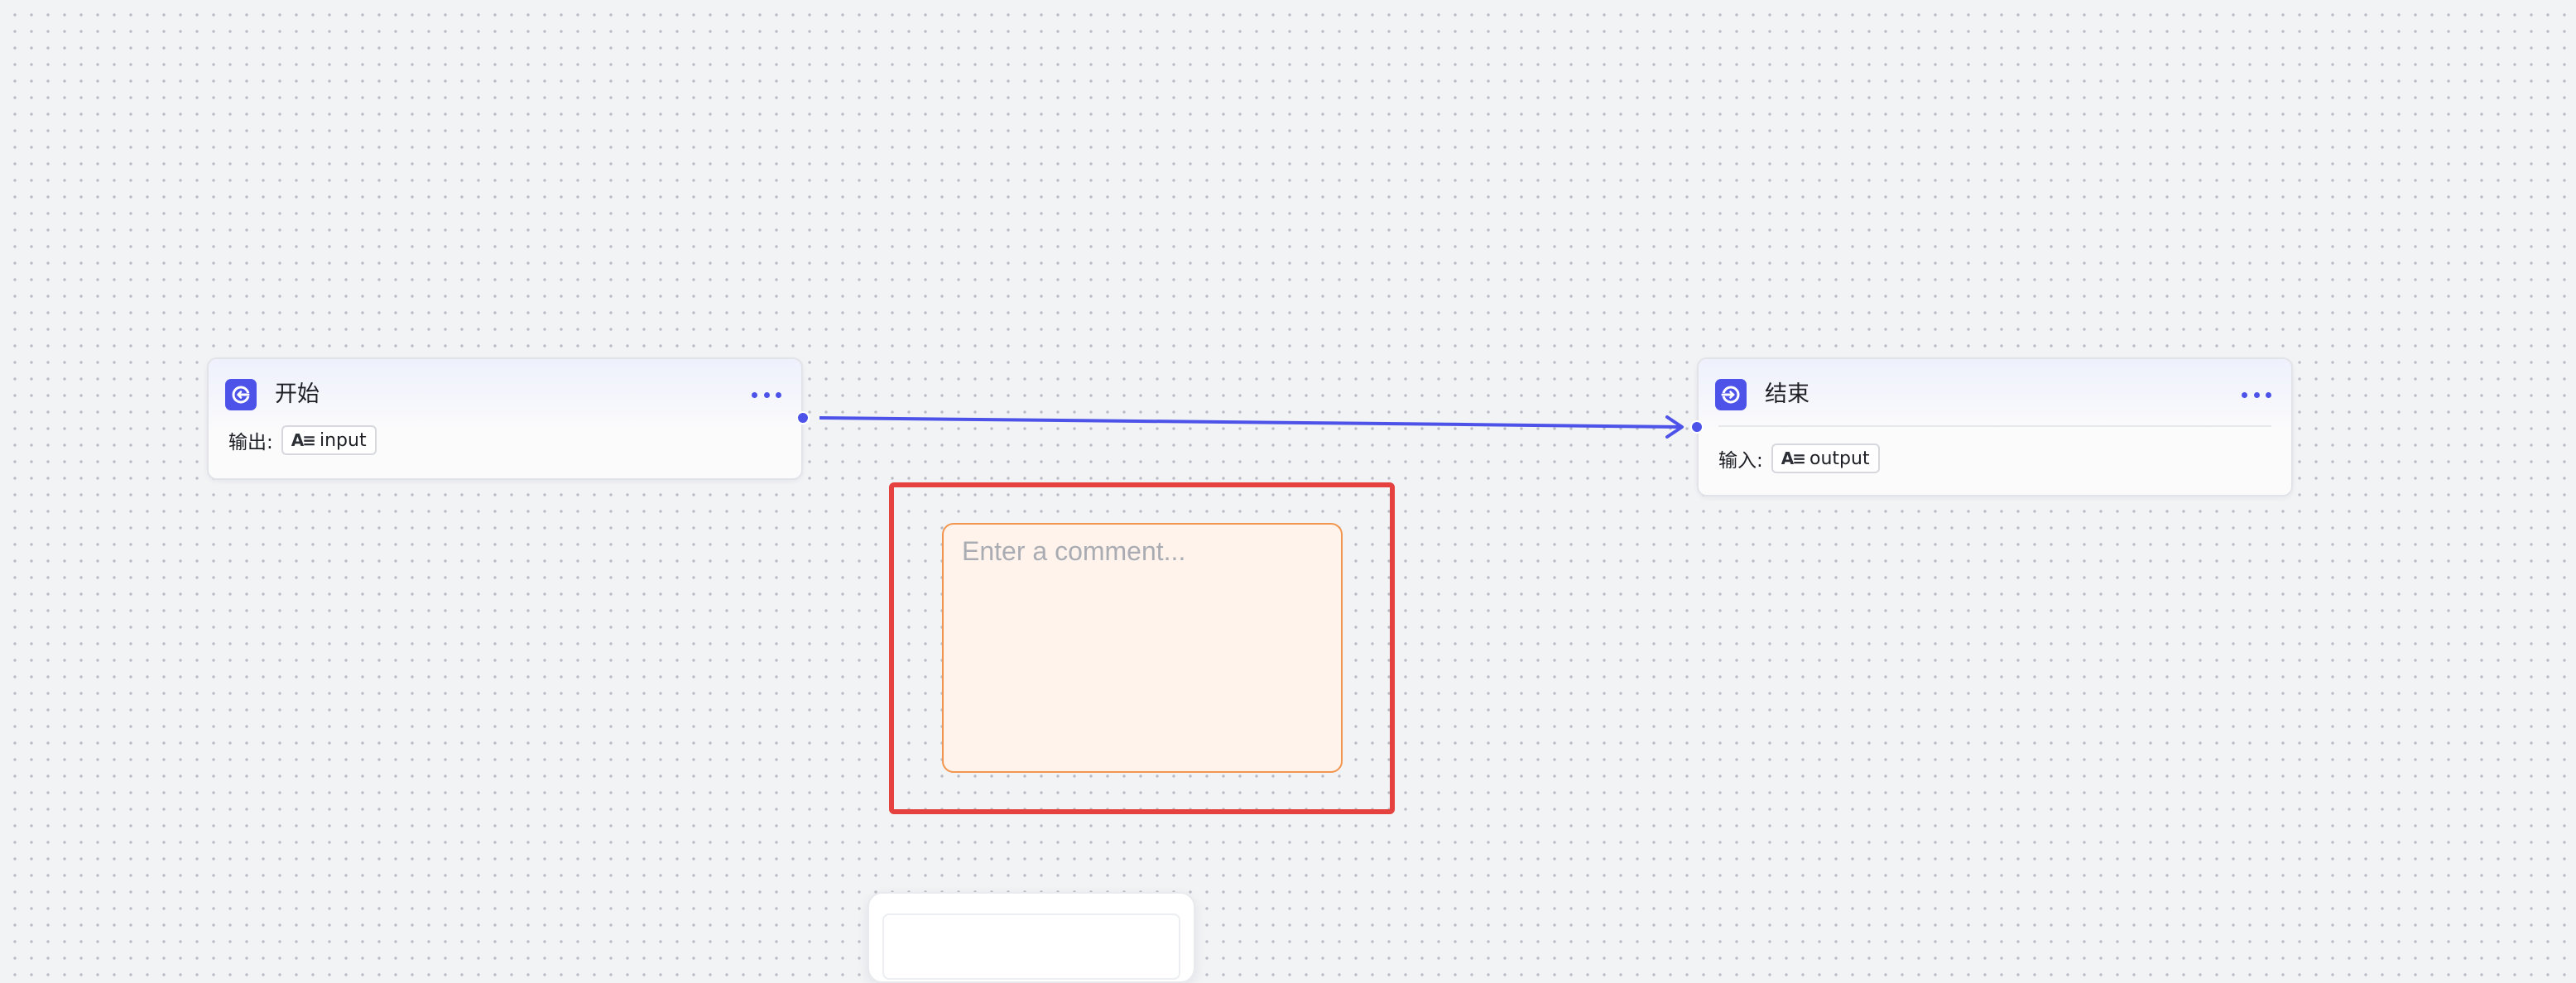 The image size is (2576, 983). Describe the element at coordinates (1839, 459) in the screenshot. I see `input-variable-name: output` at that location.